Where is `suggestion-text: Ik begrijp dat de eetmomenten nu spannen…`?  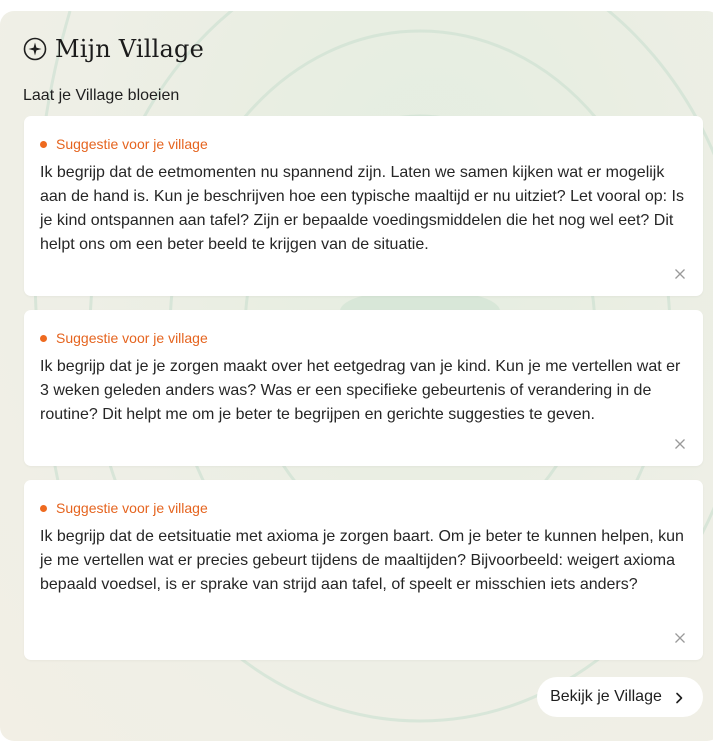 suggestion-text: Ik begrijp dat de eetmomenten nu spannen… is located at coordinates (362, 208).